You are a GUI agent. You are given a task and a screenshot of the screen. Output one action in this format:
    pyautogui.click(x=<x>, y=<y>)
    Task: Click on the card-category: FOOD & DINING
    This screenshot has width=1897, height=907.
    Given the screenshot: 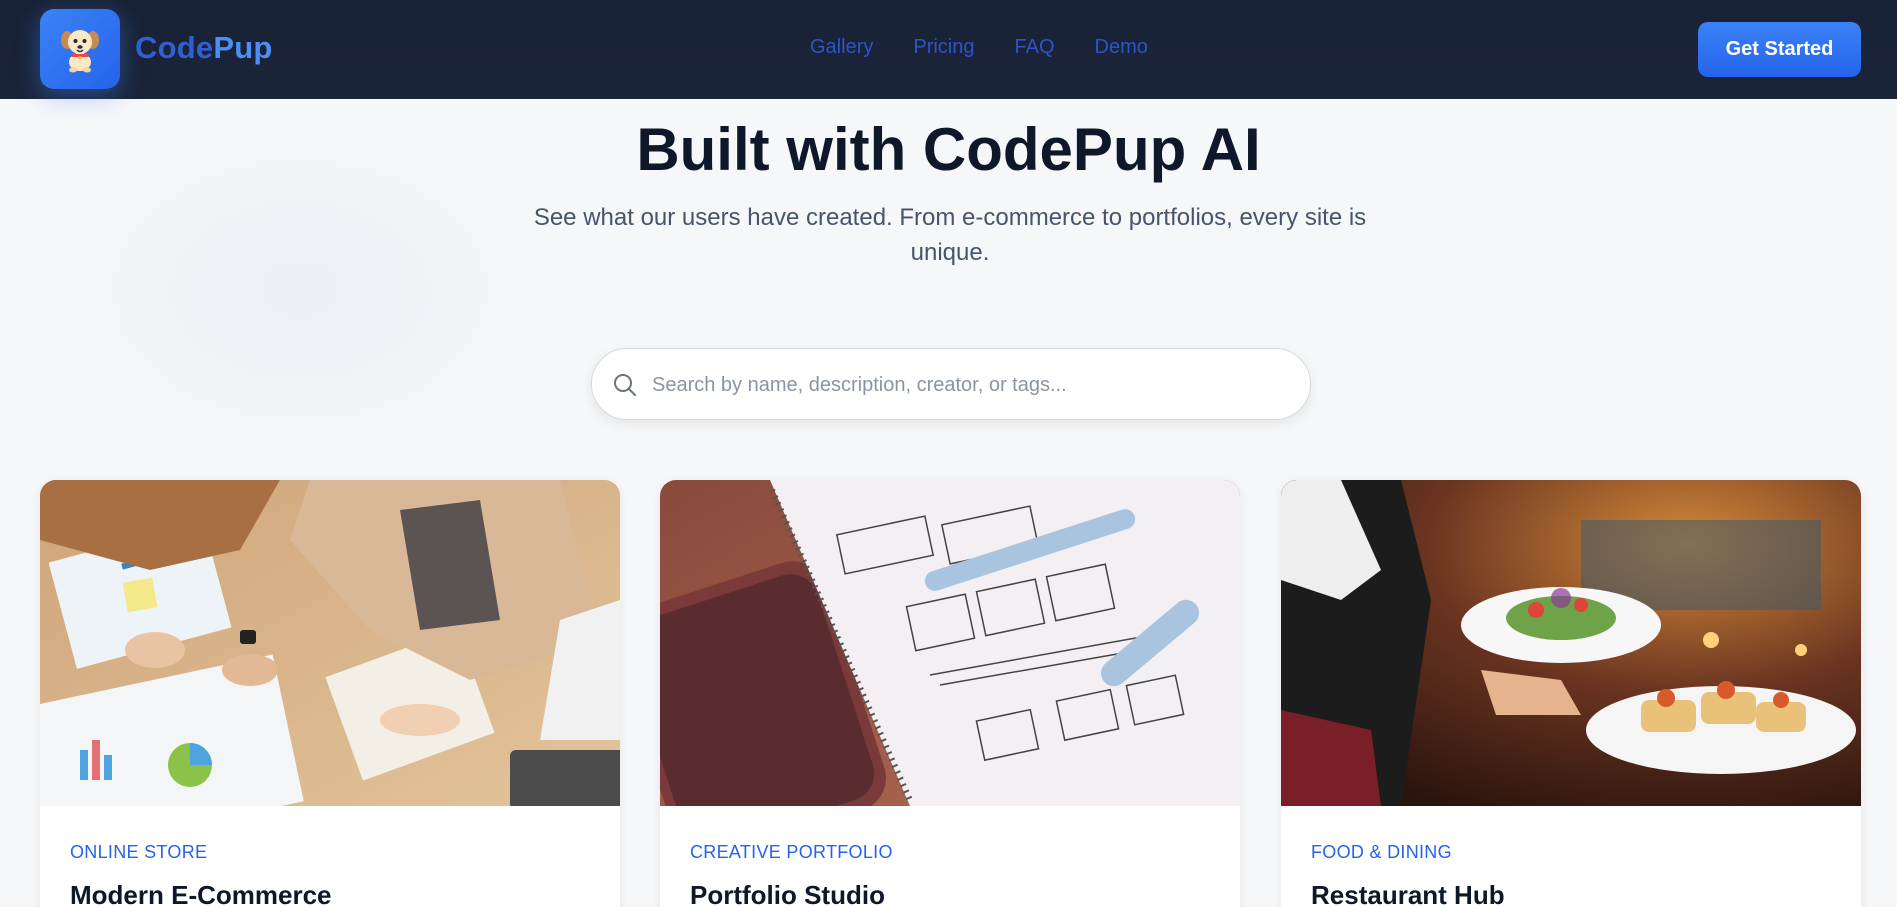 What is the action you would take?
    pyautogui.click(x=1381, y=852)
    